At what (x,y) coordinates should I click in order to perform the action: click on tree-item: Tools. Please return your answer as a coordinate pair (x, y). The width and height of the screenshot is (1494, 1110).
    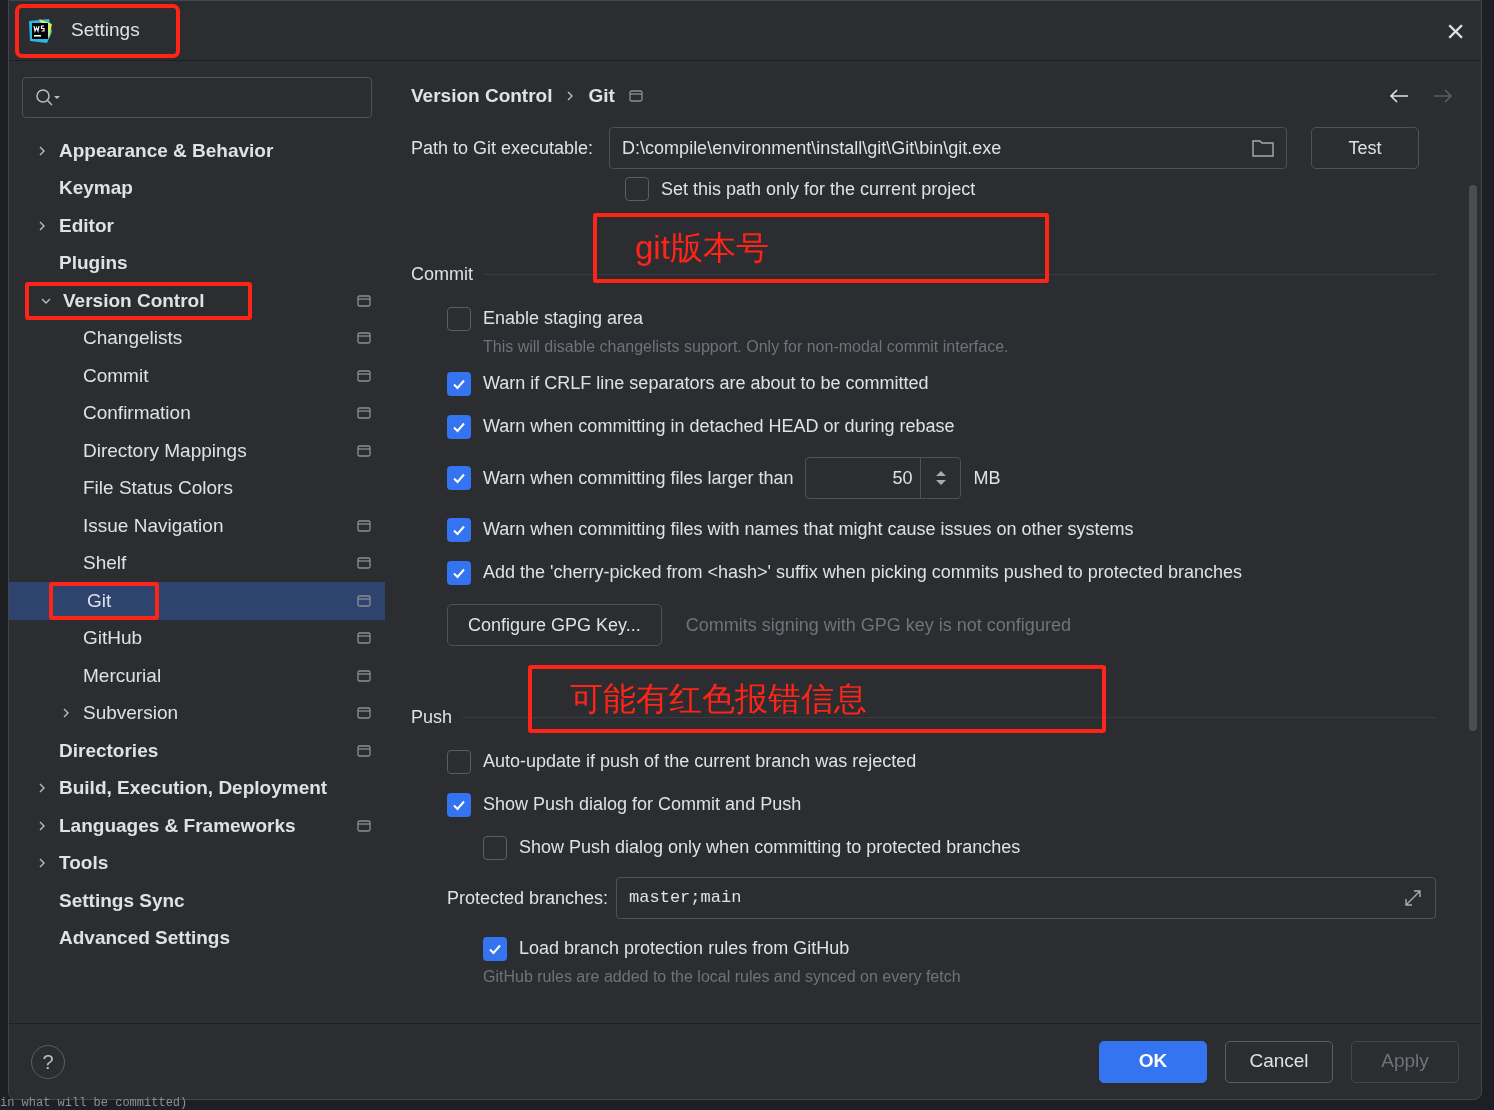
    Looking at the image, I should click on (197, 863).